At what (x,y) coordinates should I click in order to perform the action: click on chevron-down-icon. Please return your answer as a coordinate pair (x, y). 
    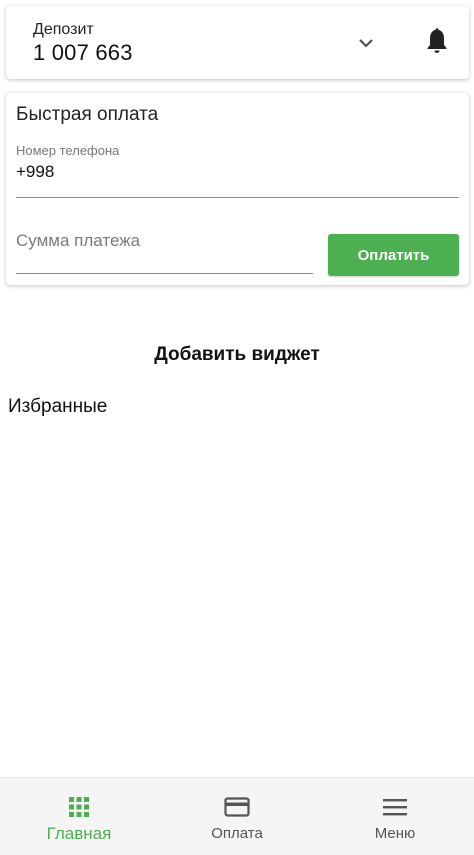
    Looking at the image, I should click on (366, 43).